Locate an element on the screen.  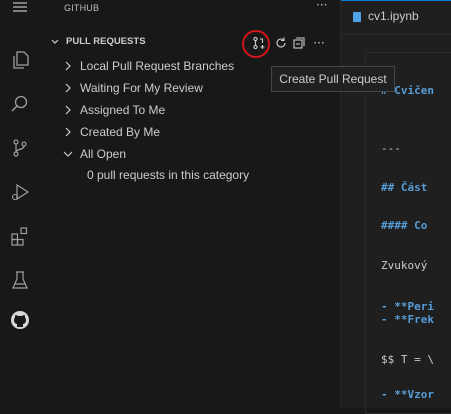
search-icon is located at coordinates (20, 104).